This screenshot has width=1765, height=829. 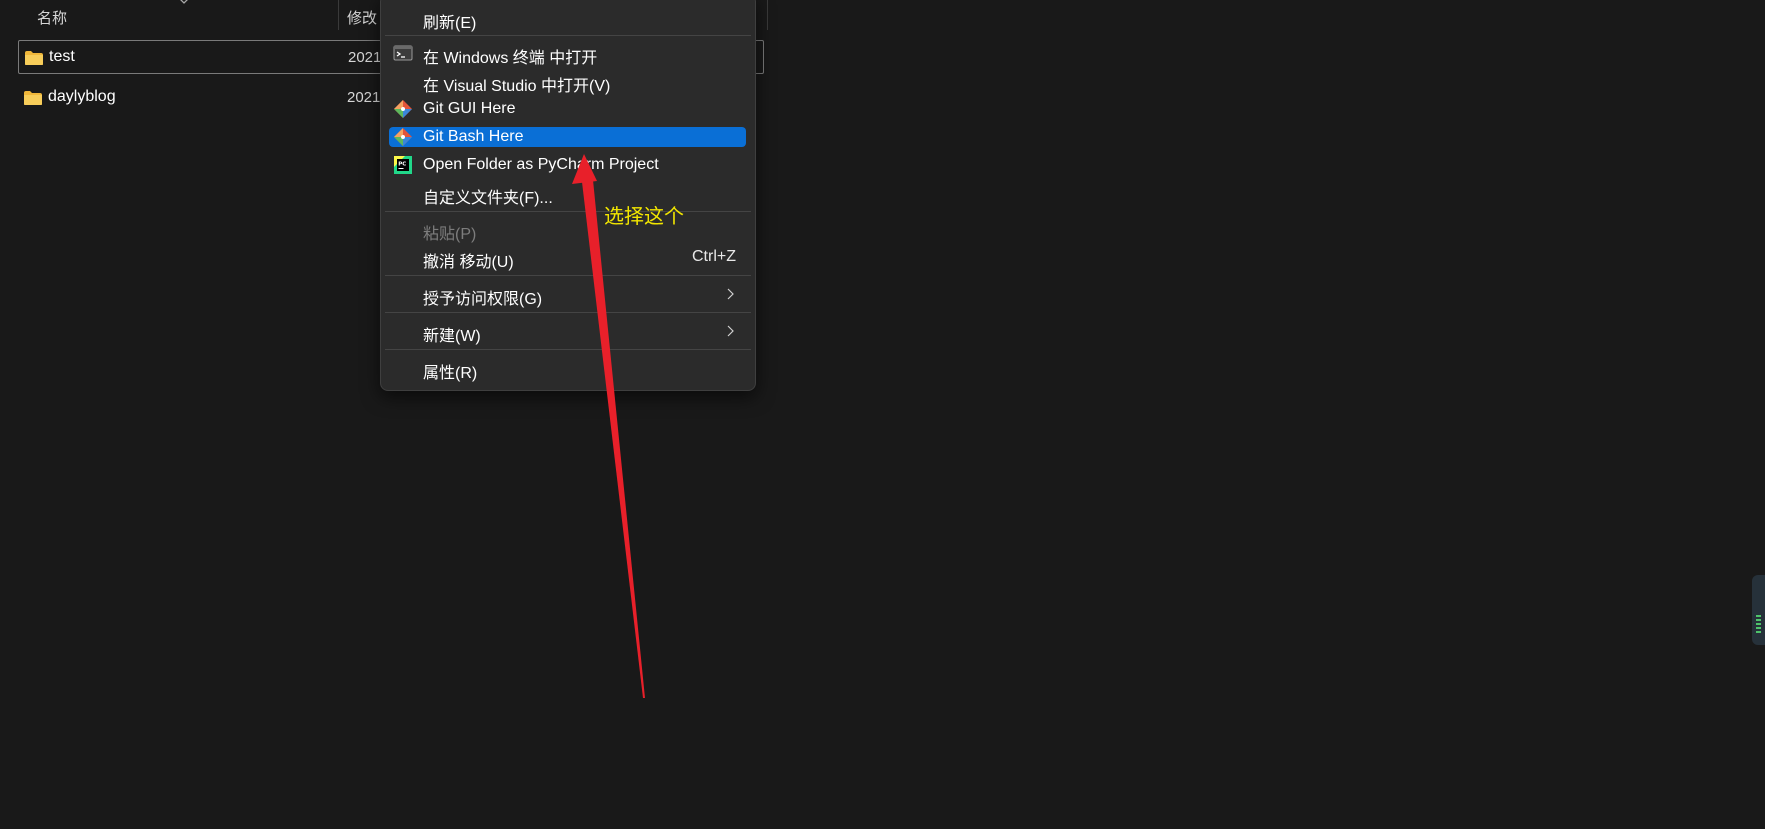 What do you see at coordinates (644, 216) in the screenshot?
I see `annotation-caption: 选择这个` at bounding box center [644, 216].